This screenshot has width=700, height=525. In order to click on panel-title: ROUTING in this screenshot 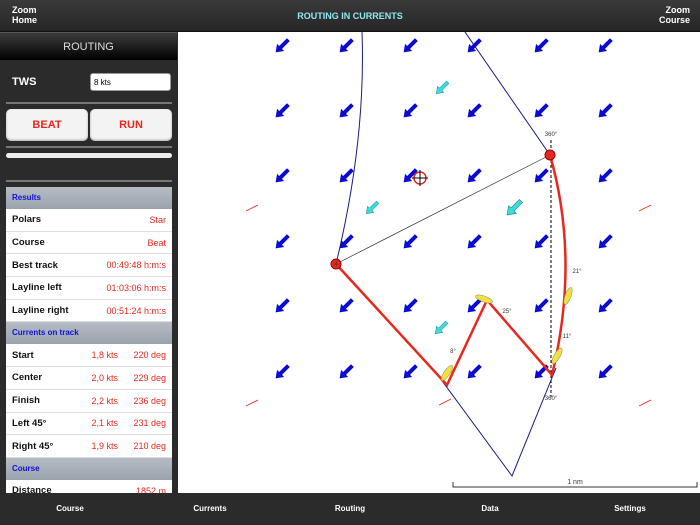, I will do `click(88, 46)`.